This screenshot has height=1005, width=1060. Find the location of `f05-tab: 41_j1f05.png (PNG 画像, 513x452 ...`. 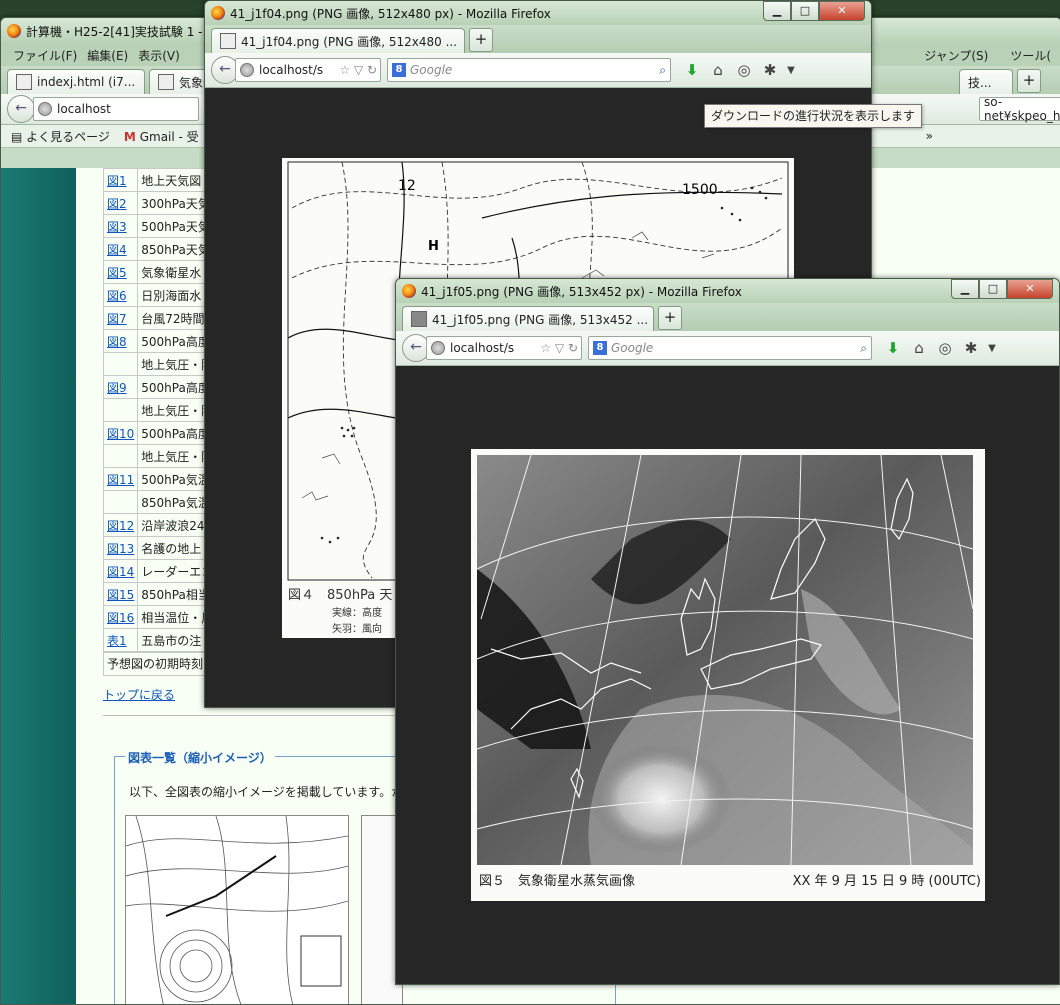

f05-tab: 41_j1f05.png (PNG 画像, 513x452 ... is located at coordinates (528, 318).